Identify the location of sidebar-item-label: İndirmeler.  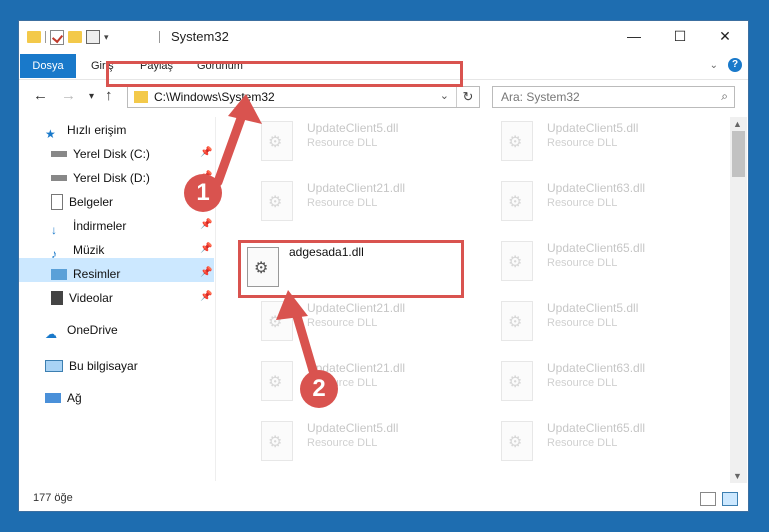
(100, 226).